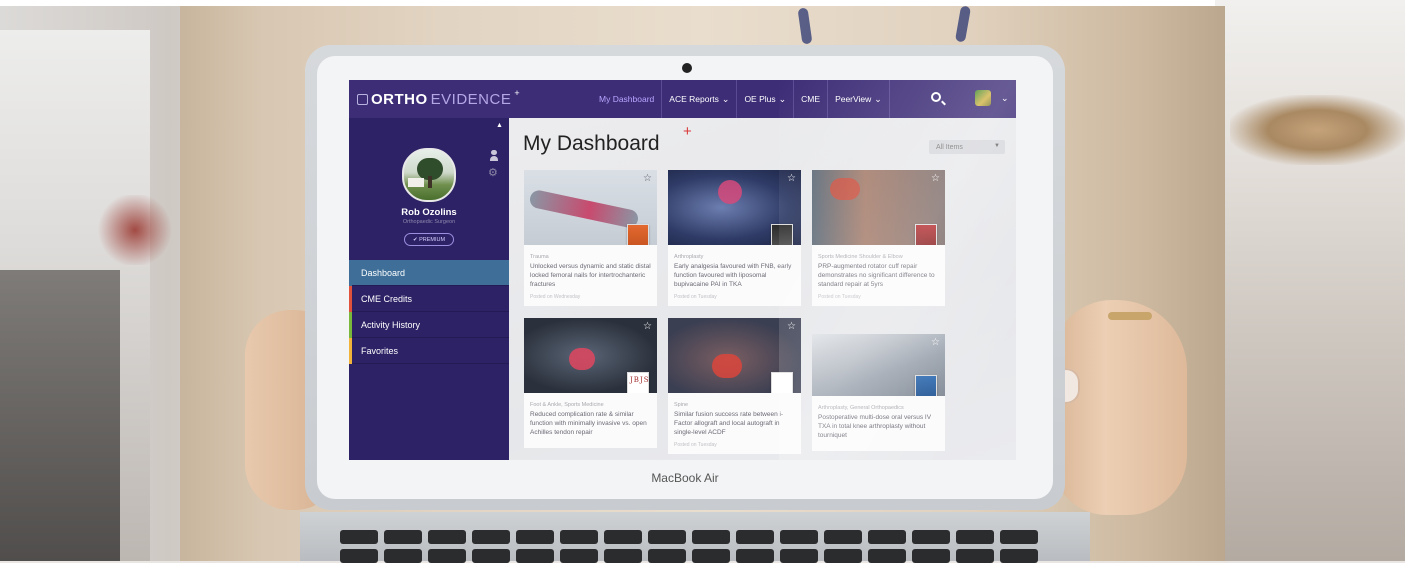 The width and height of the screenshot is (1405, 563). Describe the element at coordinates (429, 299) in the screenshot. I see `sidebar-item-cme-credits: CME Credits` at that location.